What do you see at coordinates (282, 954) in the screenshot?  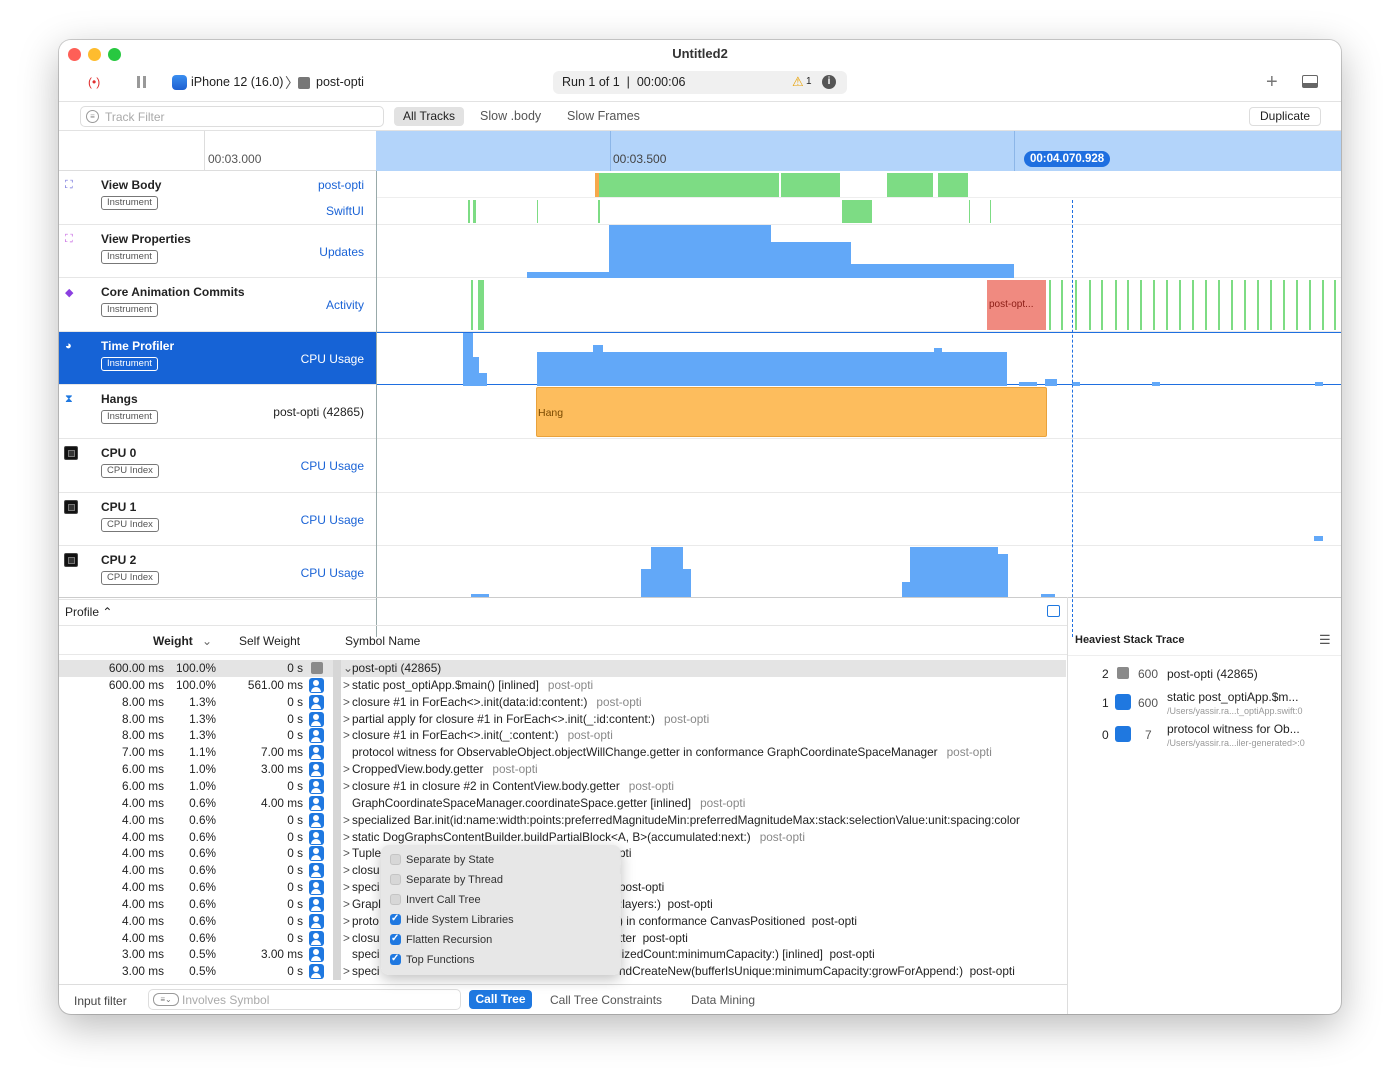 I see `self-weight-cell: 3.00 ms` at bounding box center [282, 954].